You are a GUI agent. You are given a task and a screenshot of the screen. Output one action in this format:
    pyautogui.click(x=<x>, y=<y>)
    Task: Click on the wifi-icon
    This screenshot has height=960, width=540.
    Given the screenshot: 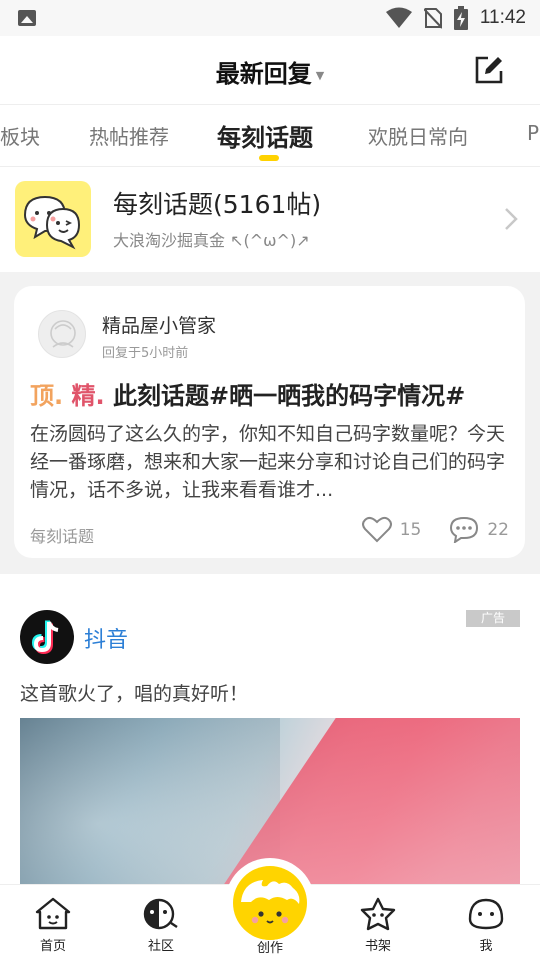 What is the action you would take?
    pyautogui.click(x=398, y=17)
    